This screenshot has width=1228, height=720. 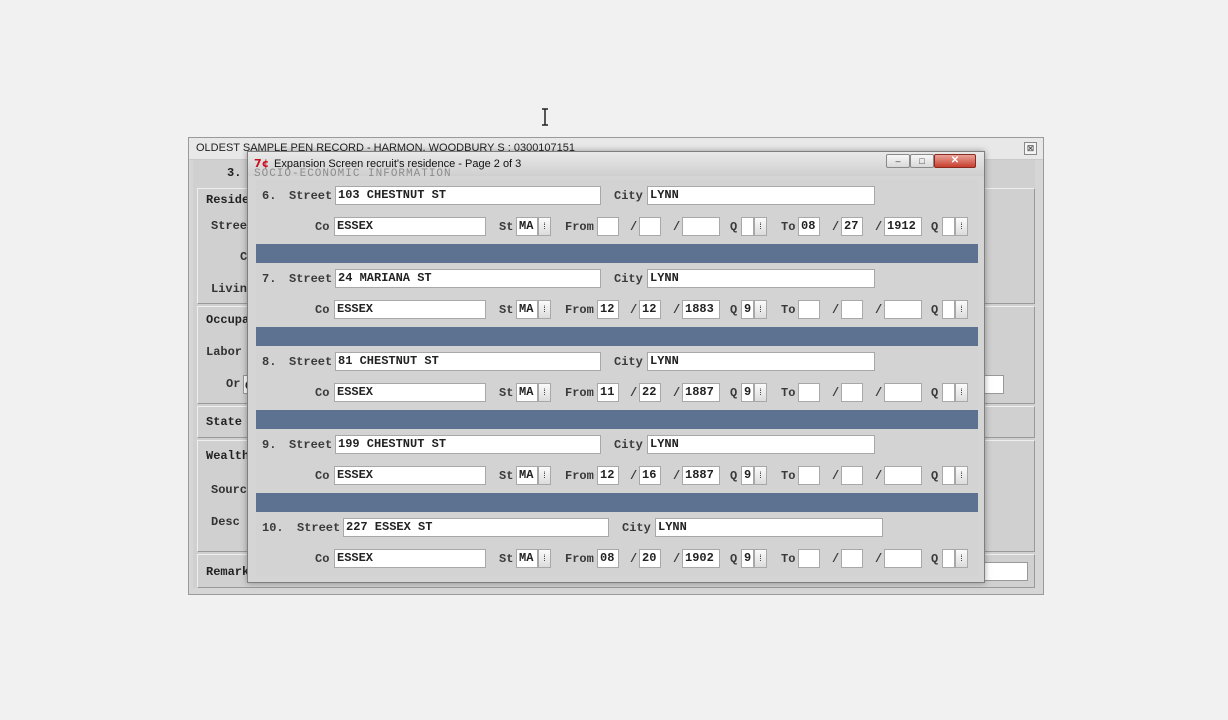 I want to click on to-day-input: 27, so click(x=852, y=226).